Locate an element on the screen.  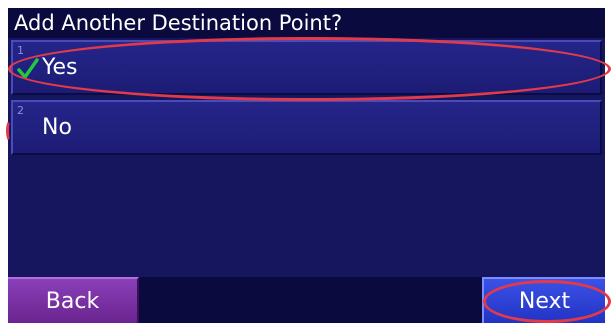
checkmark-icon is located at coordinates (28, 68).